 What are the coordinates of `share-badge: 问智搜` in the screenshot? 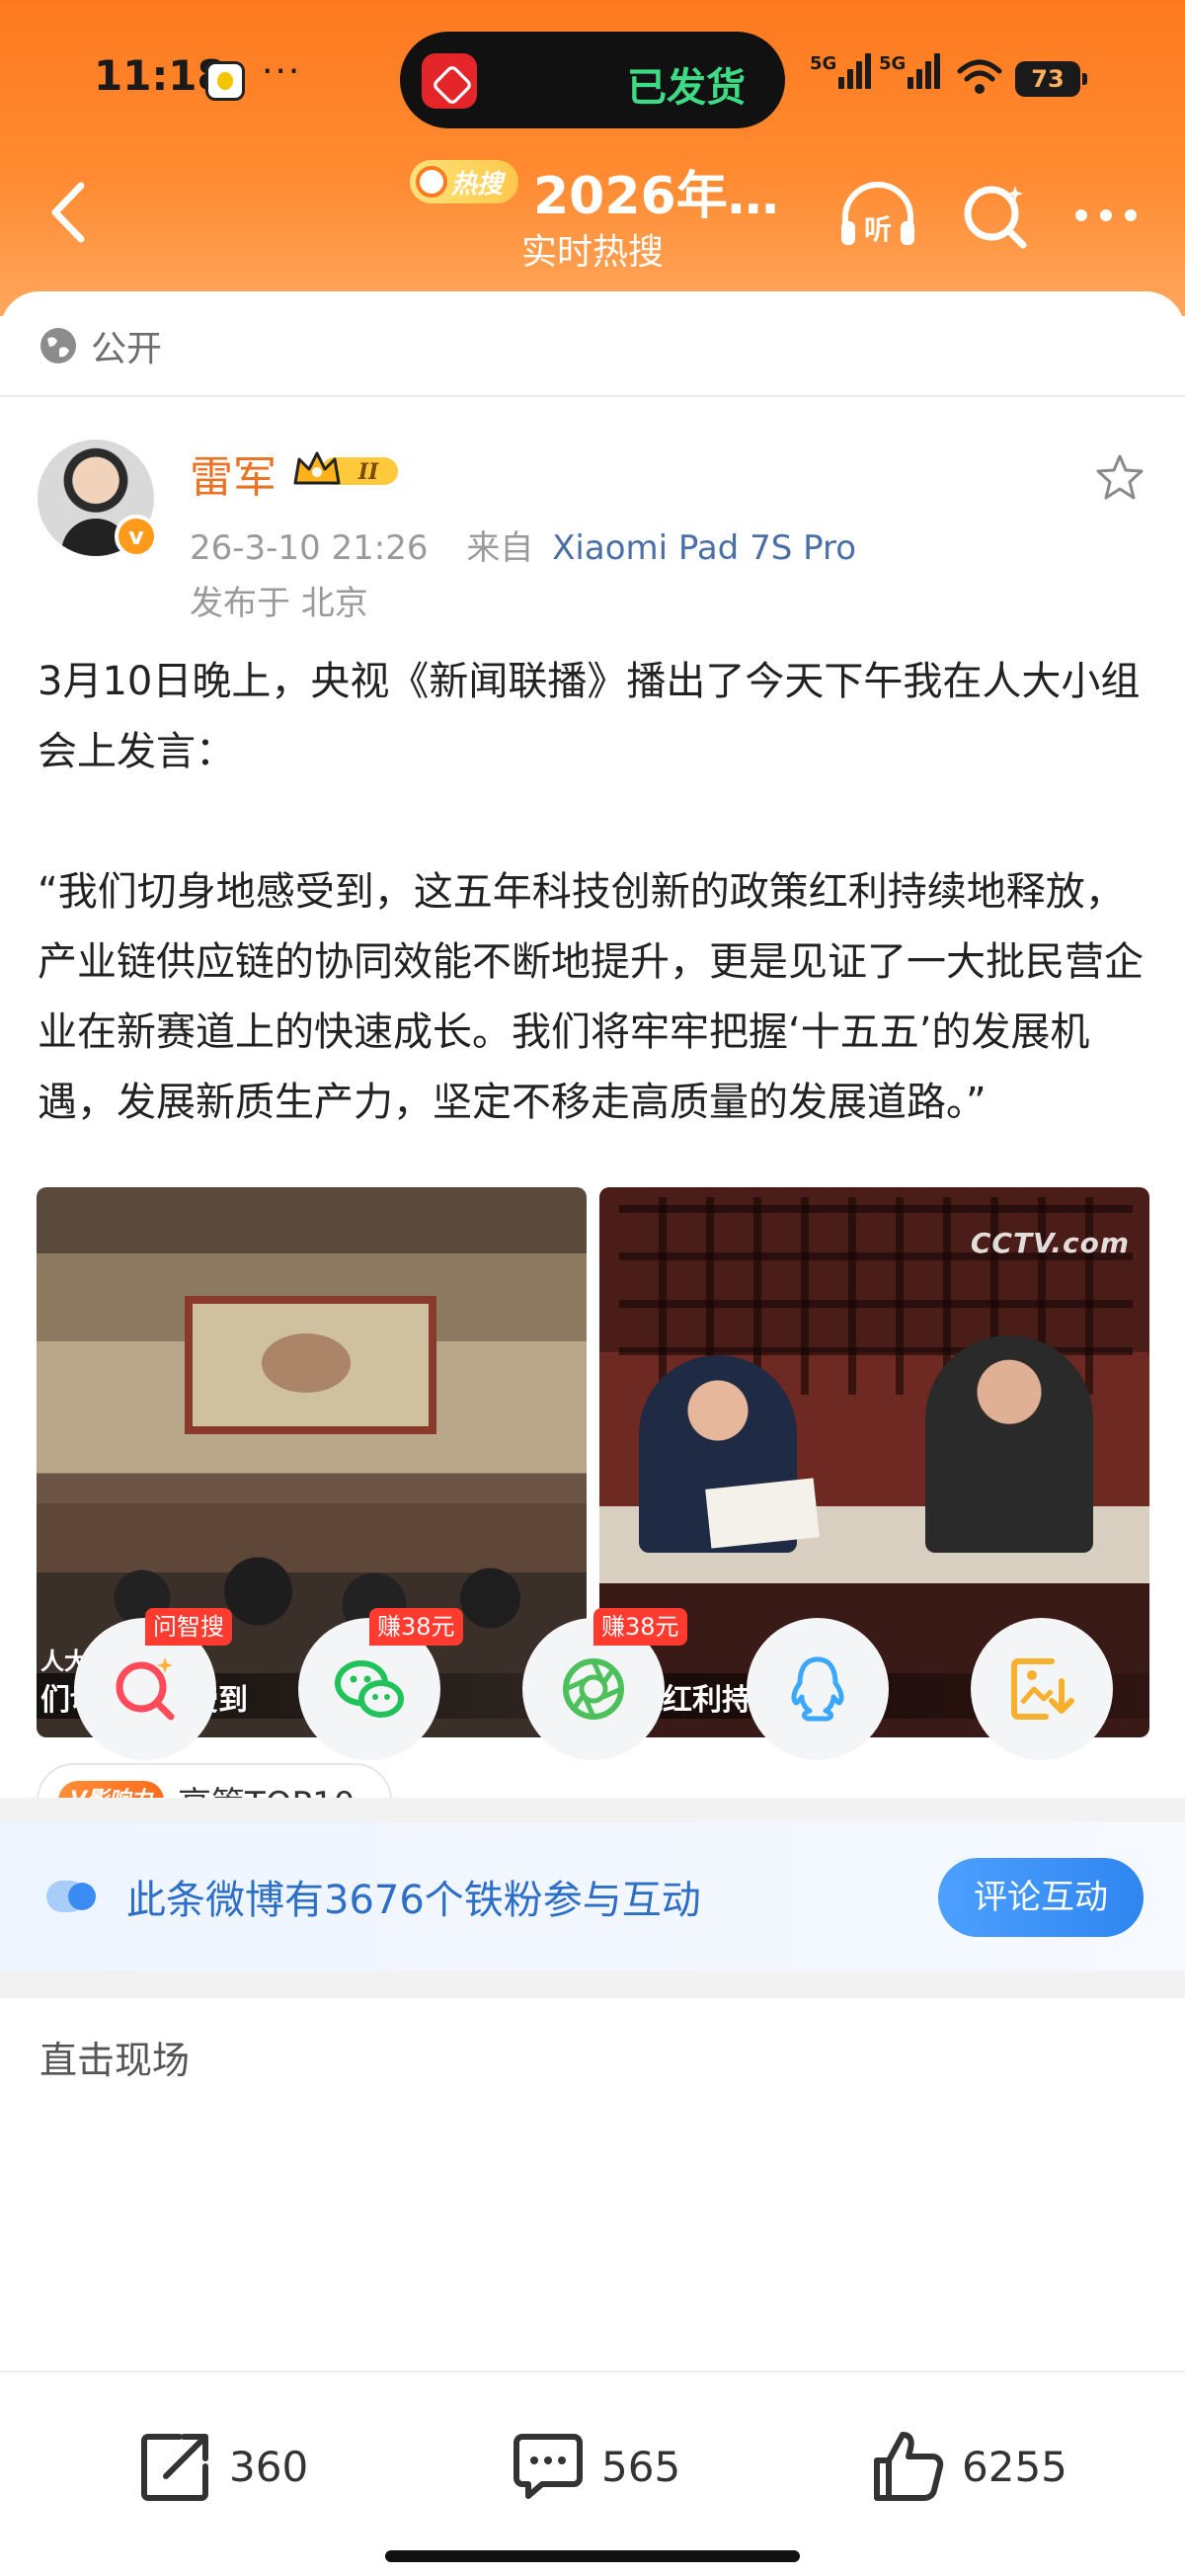 It's located at (189, 1627).